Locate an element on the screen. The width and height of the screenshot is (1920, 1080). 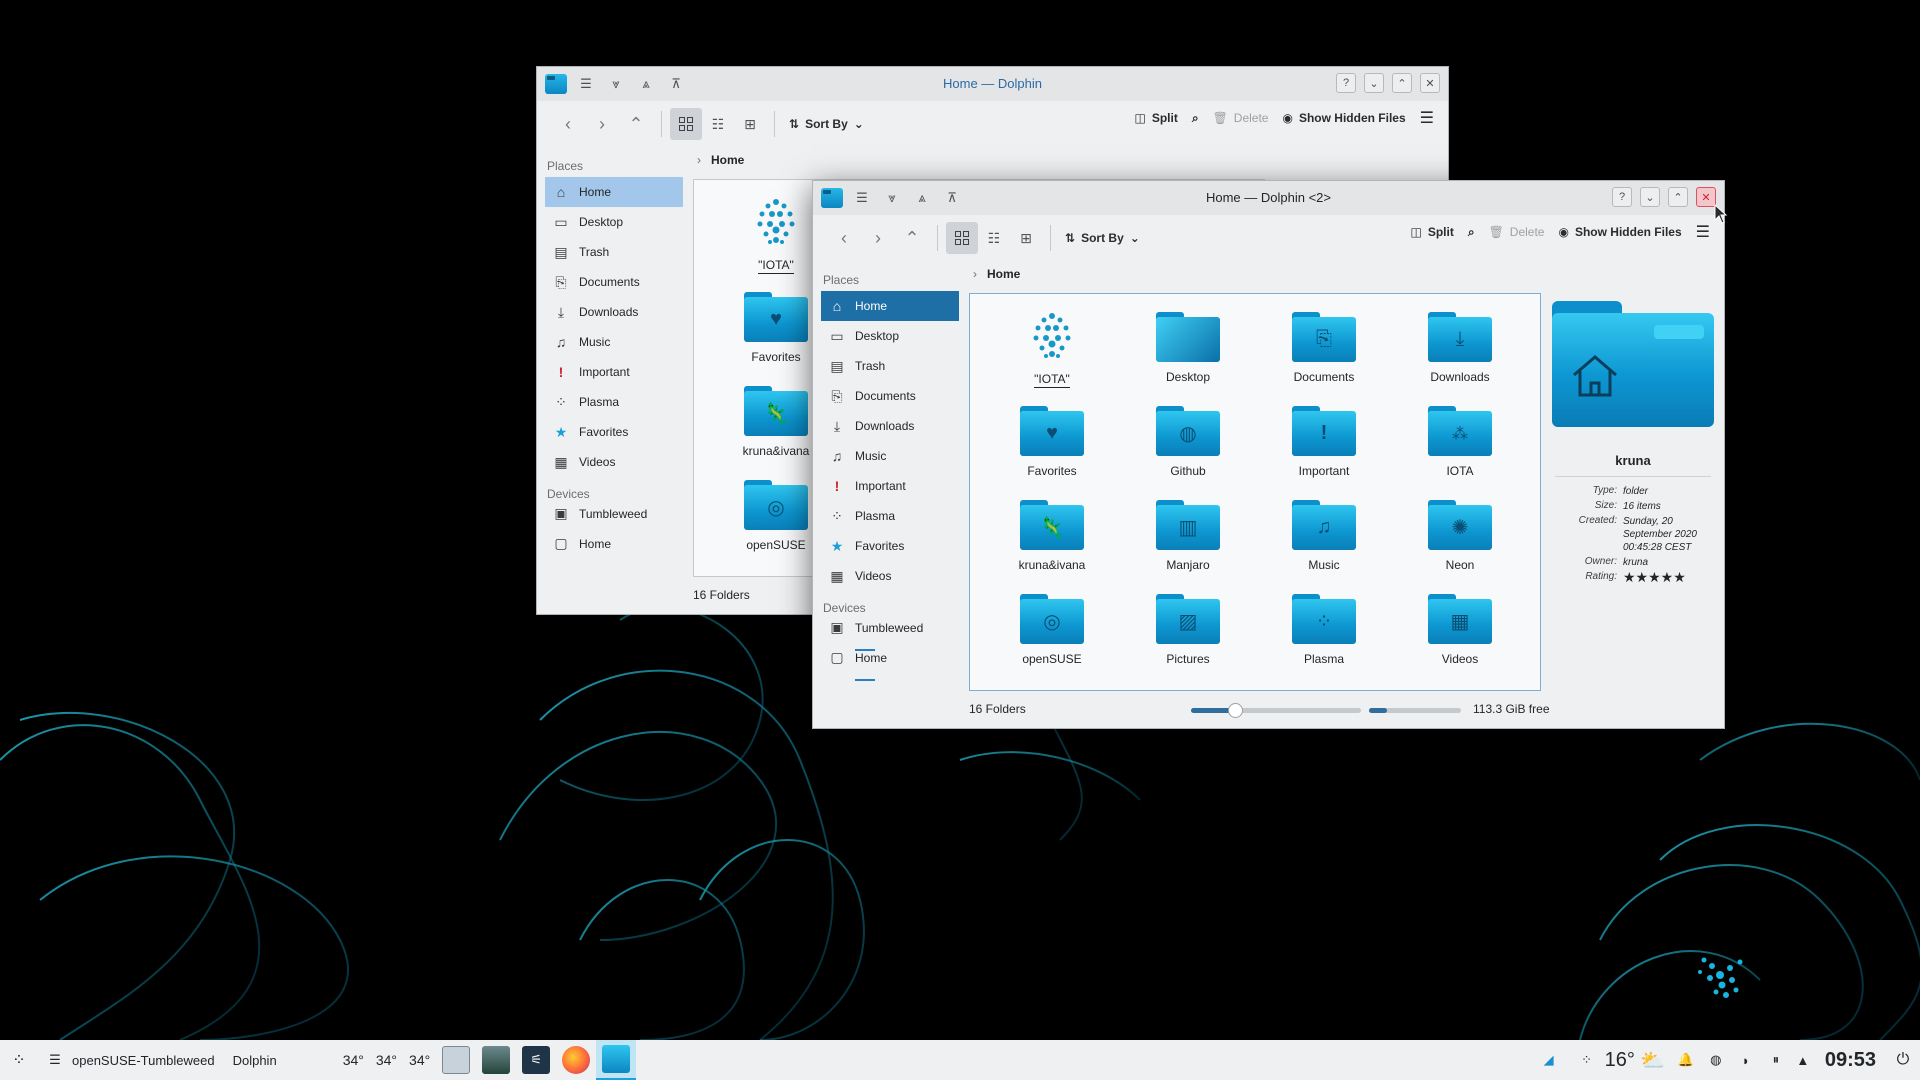
weather-temperature: 16° is located at coordinates (1620, 1060).